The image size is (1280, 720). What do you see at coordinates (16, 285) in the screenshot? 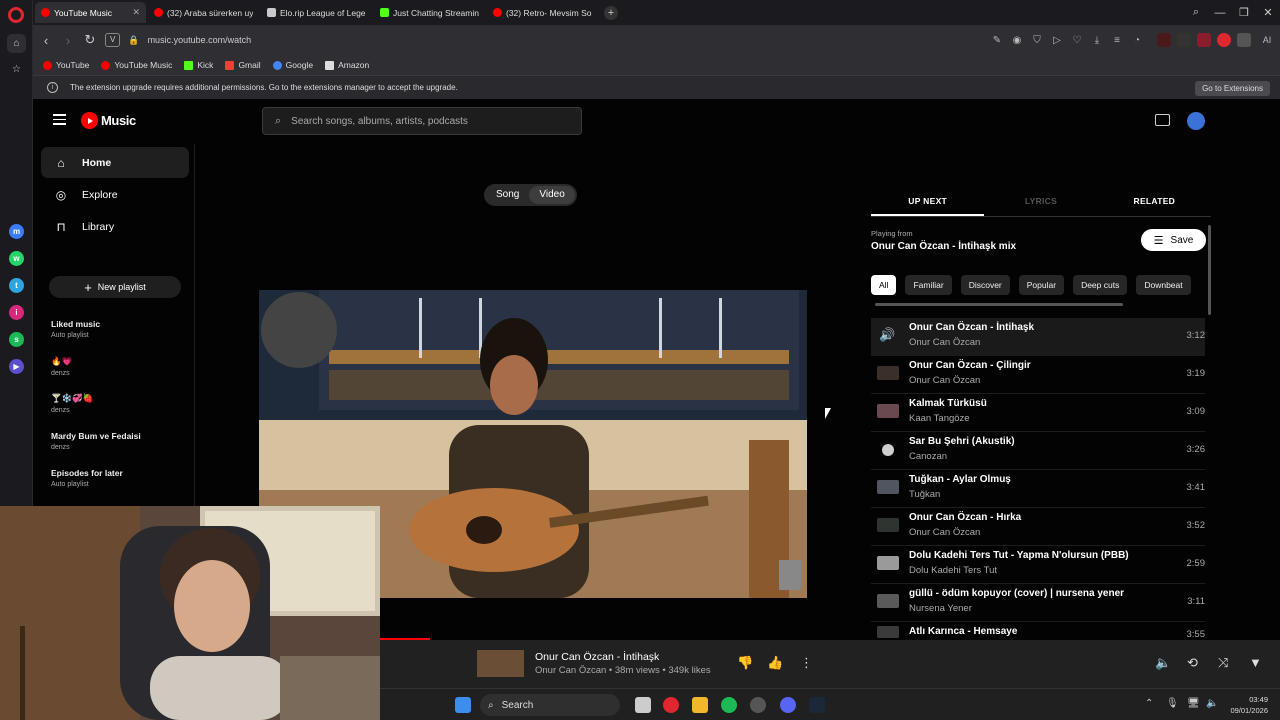
I see `telegram-icon: t` at bounding box center [16, 285].